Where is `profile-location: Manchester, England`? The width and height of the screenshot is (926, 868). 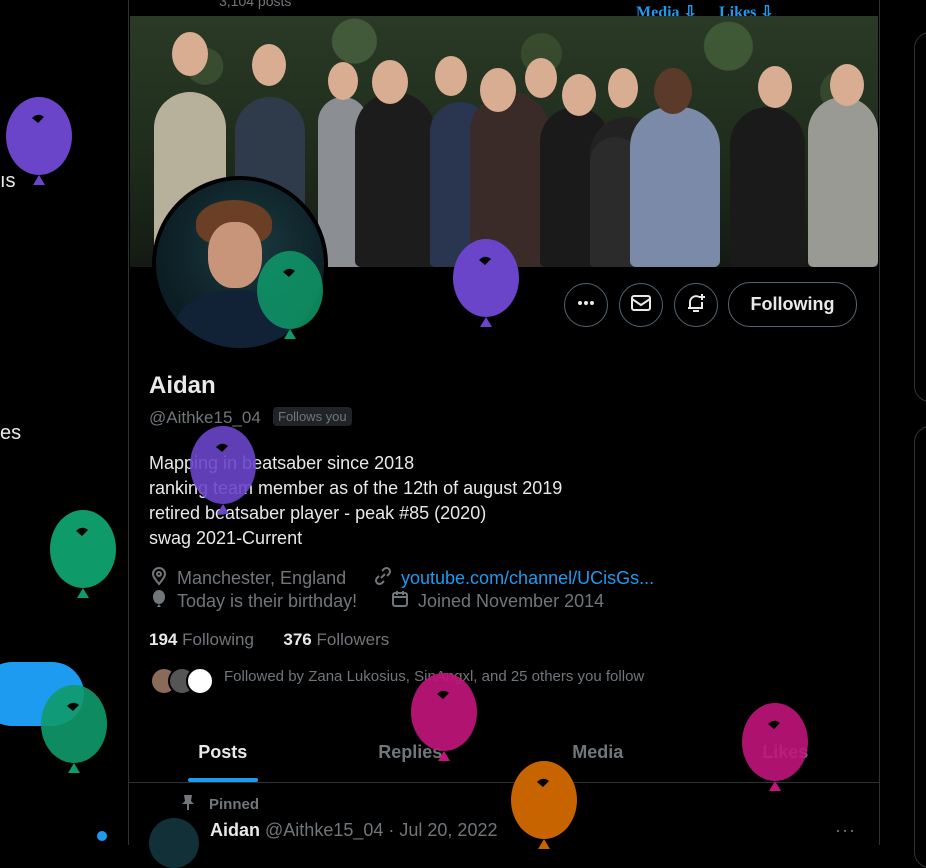 profile-location: Manchester, England is located at coordinates (247, 578).